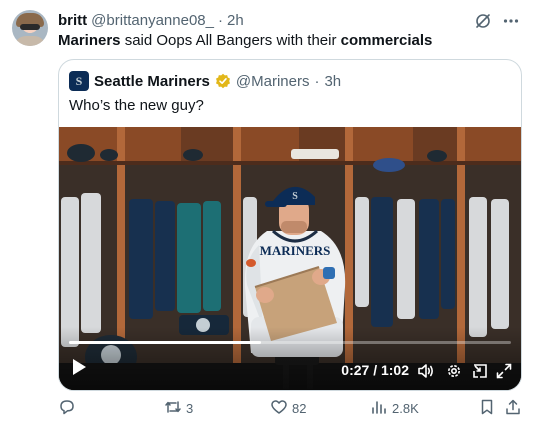 This screenshot has width=536, height=428. I want to click on video-controls: 0:27 / 1:02, so click(290, 370).